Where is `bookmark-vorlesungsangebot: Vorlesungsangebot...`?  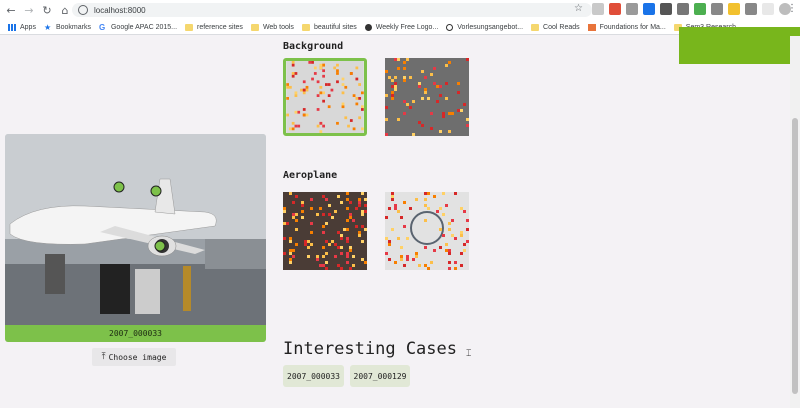
bookmark-vorlesungsangebot: Vorlesungsangebot... is located at coordinates (485, 27).